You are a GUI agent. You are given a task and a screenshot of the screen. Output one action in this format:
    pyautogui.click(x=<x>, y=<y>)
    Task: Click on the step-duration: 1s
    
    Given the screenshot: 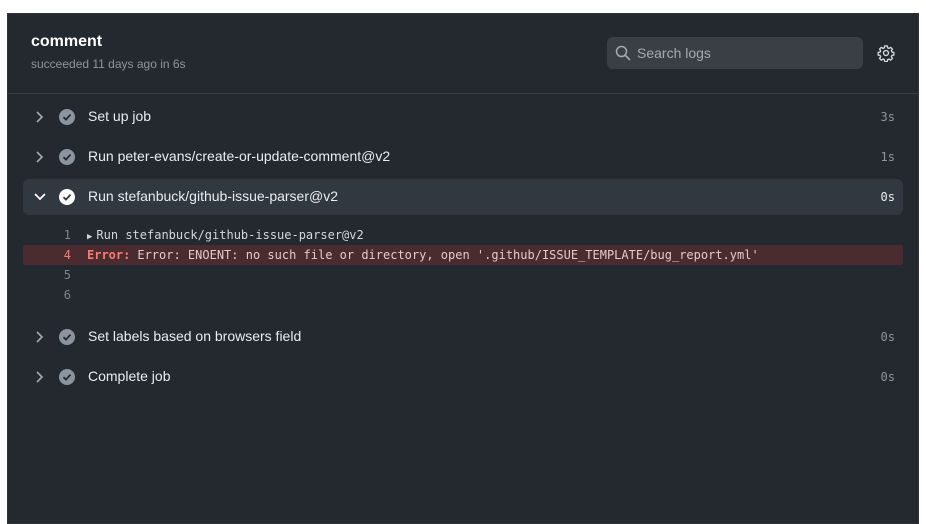 What is the action you would take?
    pyautogui.click(x=887, y=157)
    